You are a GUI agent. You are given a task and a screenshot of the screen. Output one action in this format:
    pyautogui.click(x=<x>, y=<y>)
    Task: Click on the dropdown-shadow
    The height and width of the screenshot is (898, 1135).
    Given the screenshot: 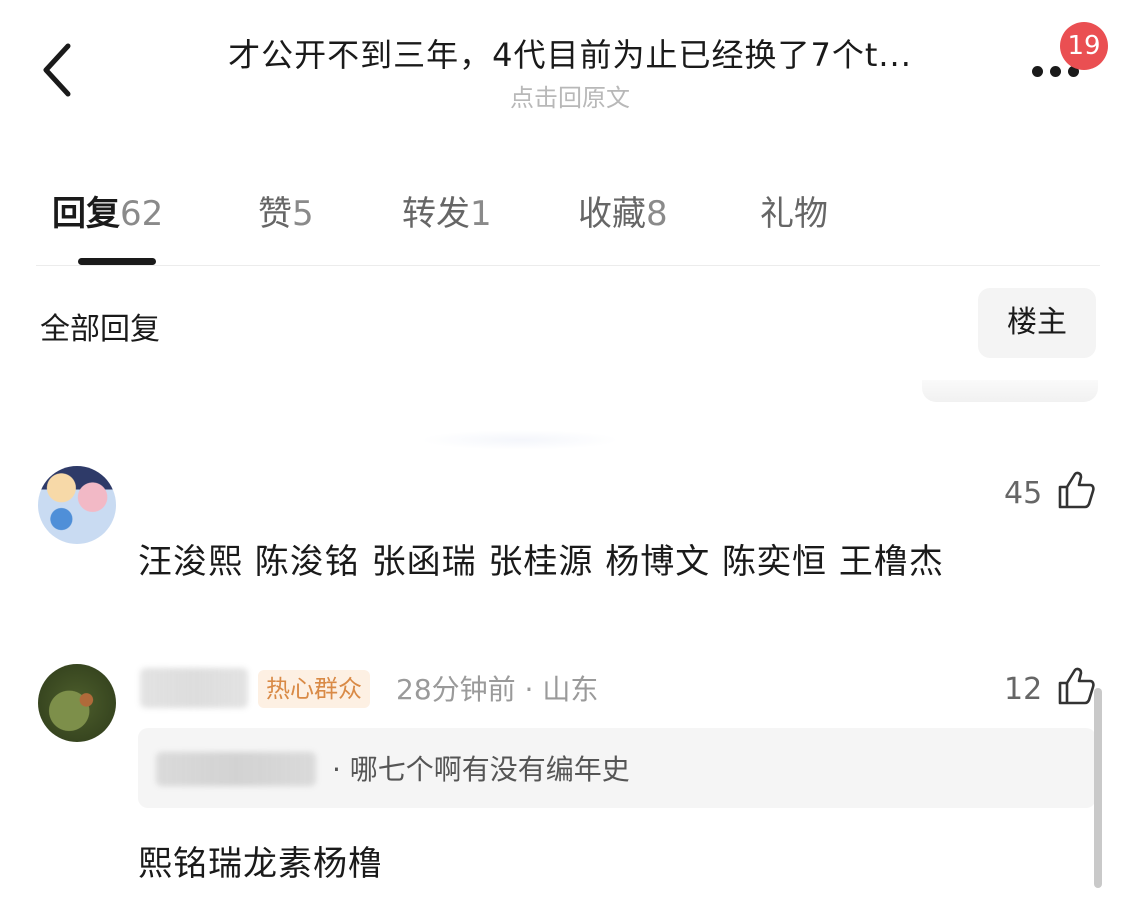 What is the action you would take?
    pyautogui.click(x=1010, y=391)
    